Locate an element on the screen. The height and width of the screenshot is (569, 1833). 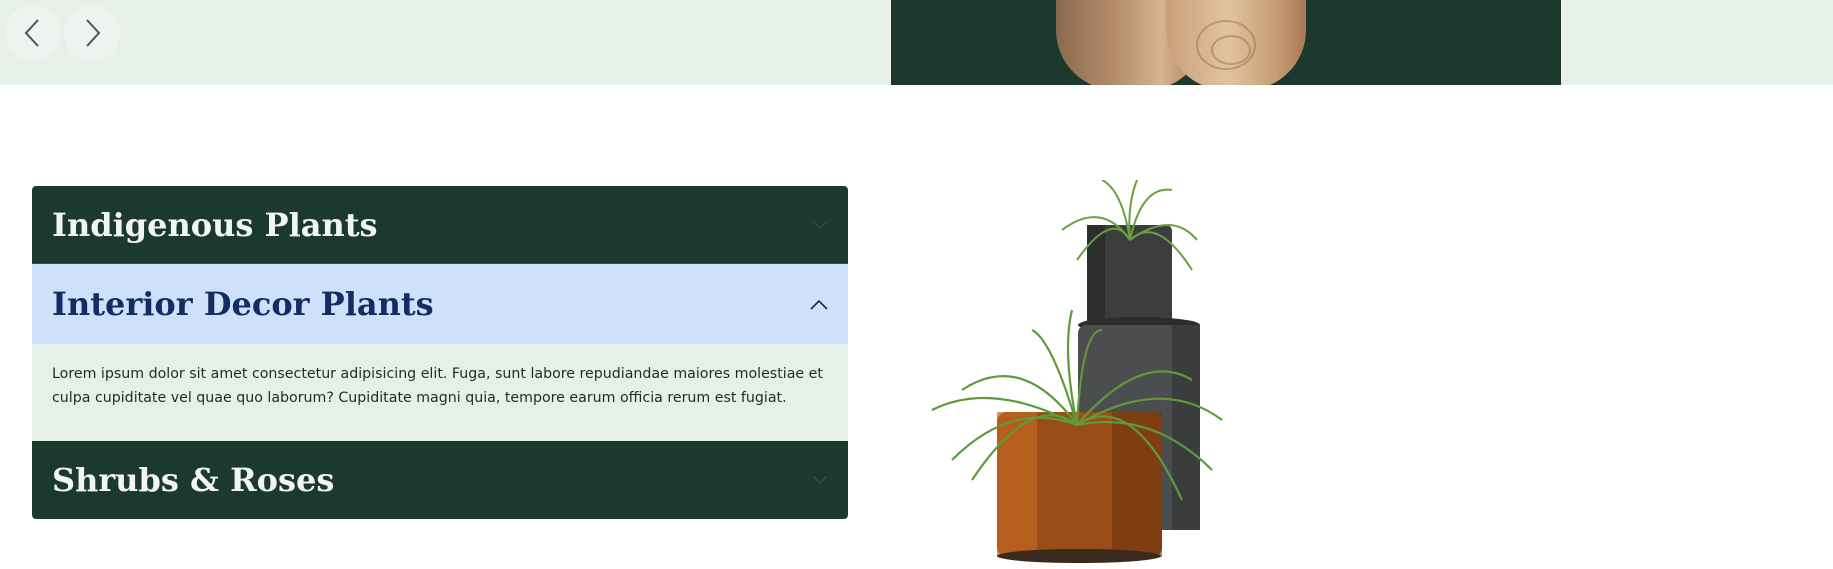
accordion-item-indigenous-plants: Indigenous Plants is located at coordinates (440, 225).